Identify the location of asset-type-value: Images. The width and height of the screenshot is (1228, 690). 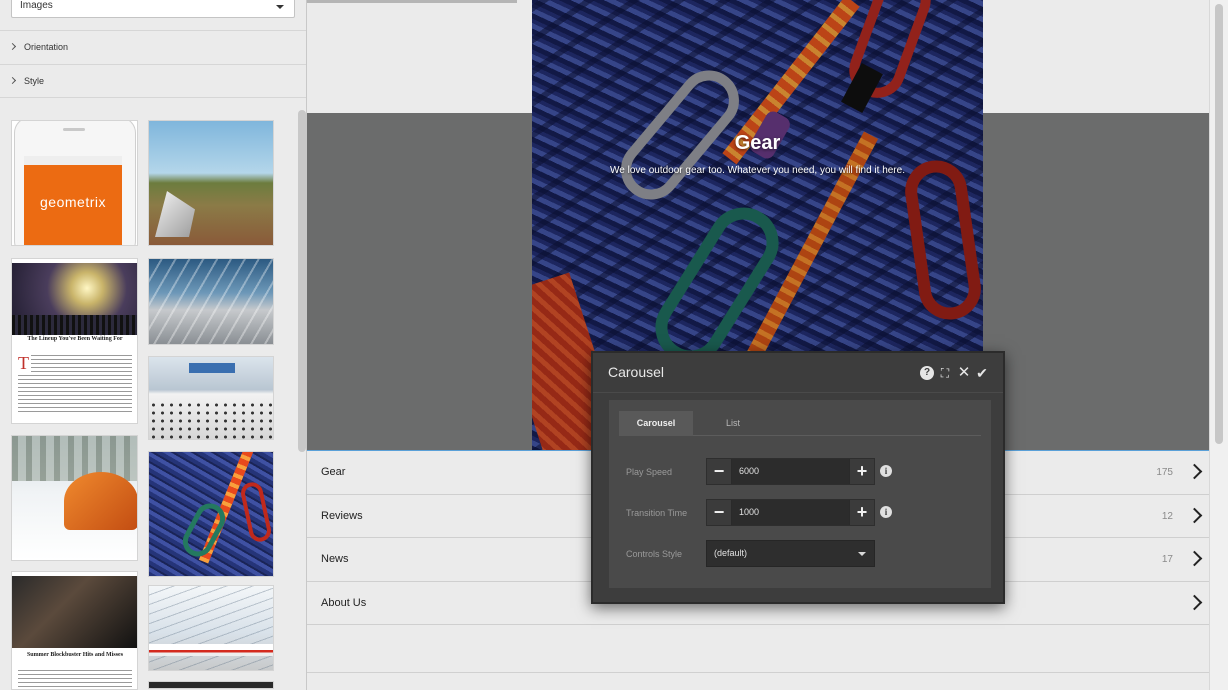
(36, 5).